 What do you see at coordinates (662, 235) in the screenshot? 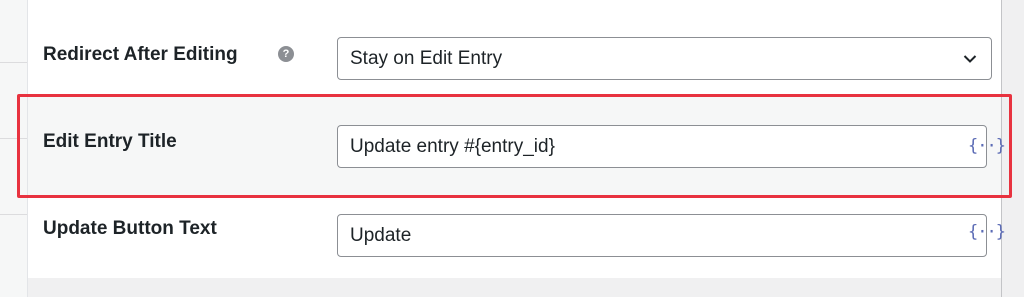
I see `update-button-text-input: Update` at bounding box center [662, 235].